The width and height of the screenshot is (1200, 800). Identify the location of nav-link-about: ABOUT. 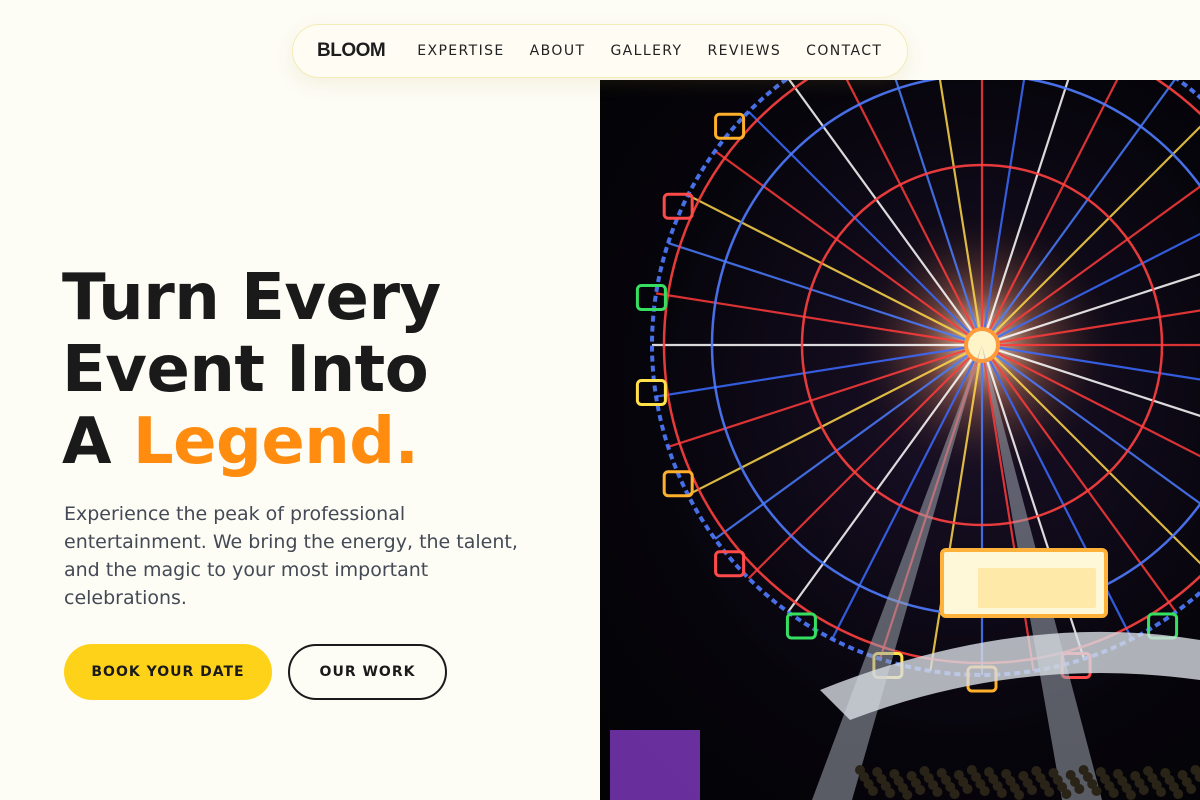
(558, 51).